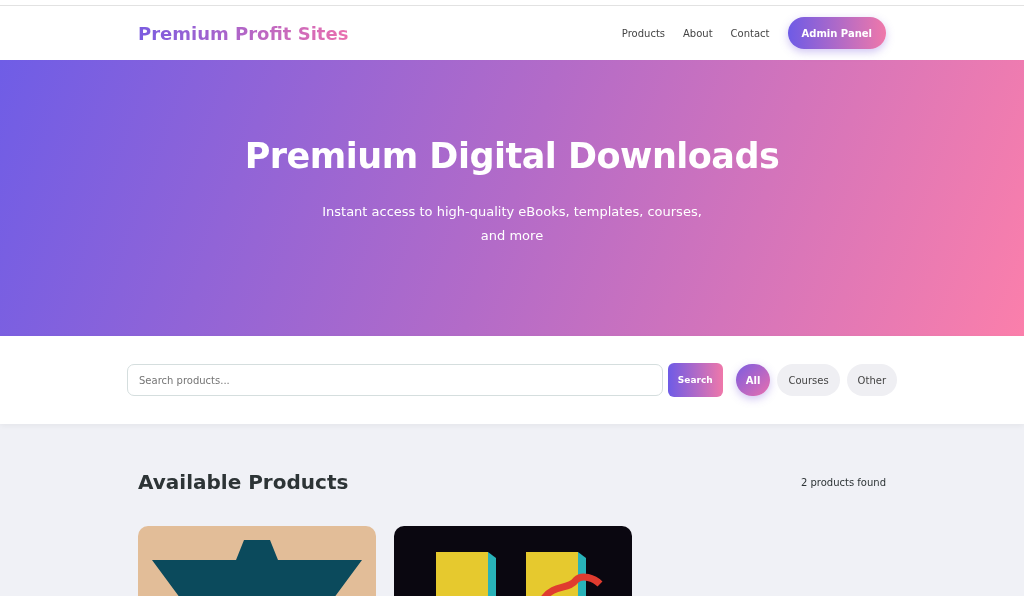 The width and height of the screenshot is (1024, 596). Describe the element at coordinates (808, 380) in the screenshot. I see `filter-chip: Courses` at that location.